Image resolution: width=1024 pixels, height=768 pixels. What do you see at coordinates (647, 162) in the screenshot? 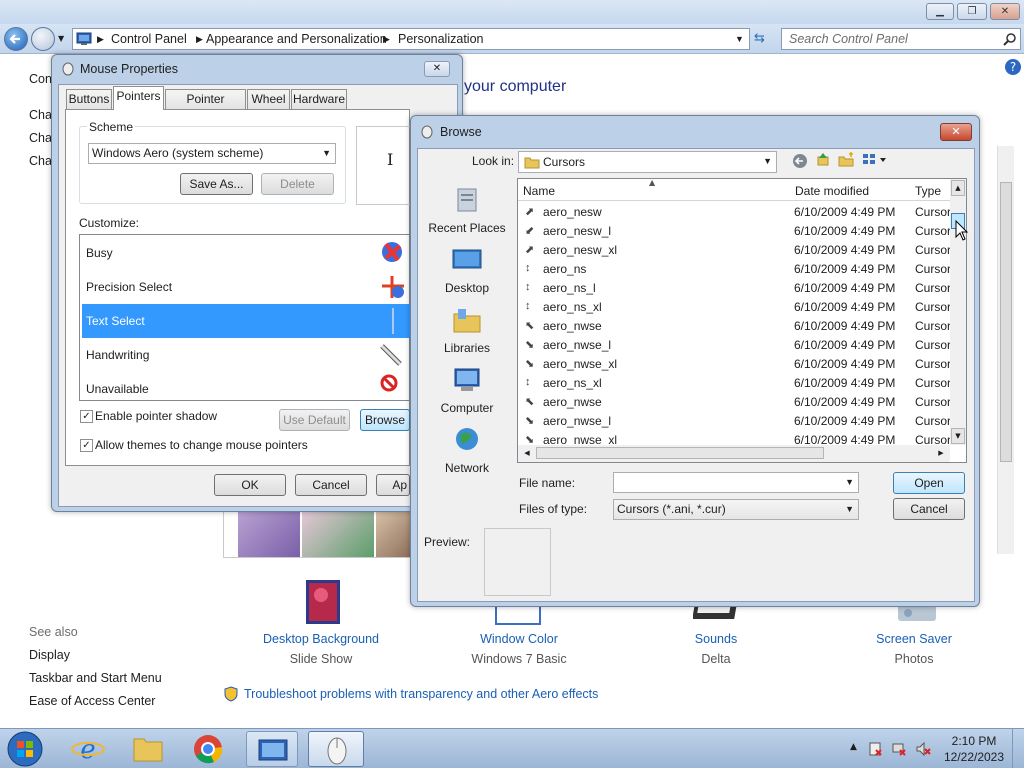
I see `look-in-select: Cursors ▼` at bounding box center [647, 162].